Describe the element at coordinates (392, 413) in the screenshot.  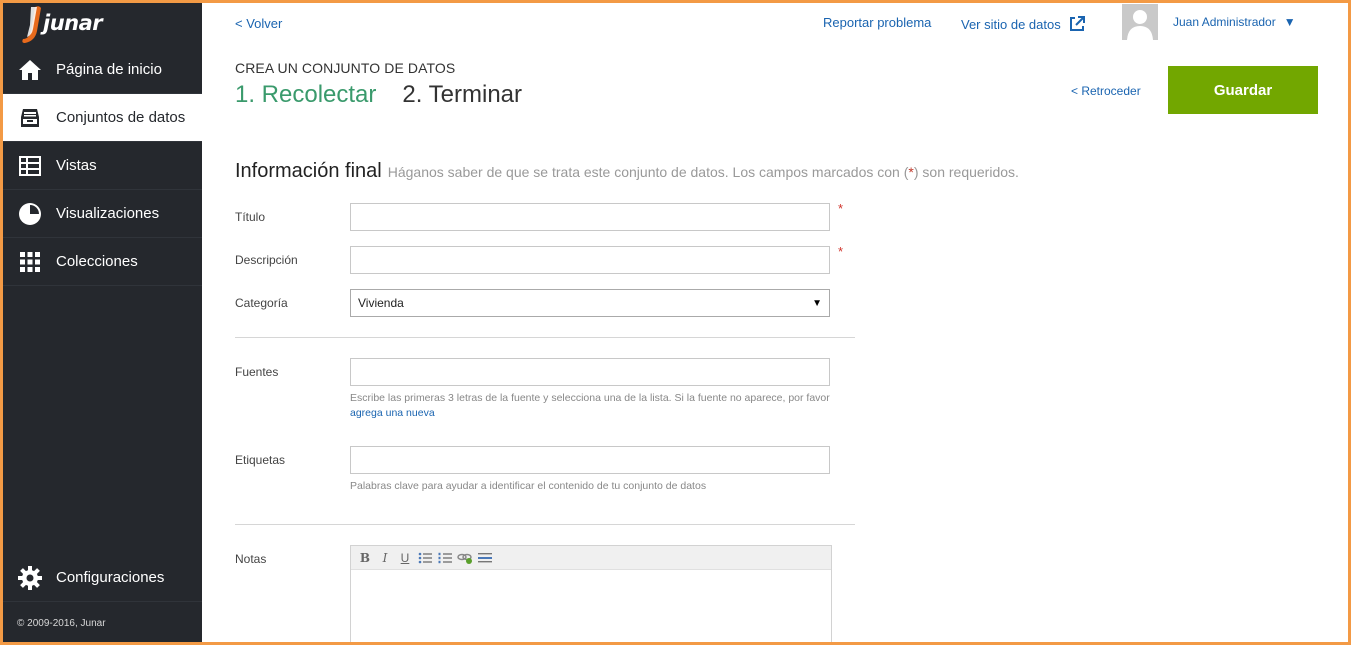
I see `add-source-link: agrega una nueva` at that location.